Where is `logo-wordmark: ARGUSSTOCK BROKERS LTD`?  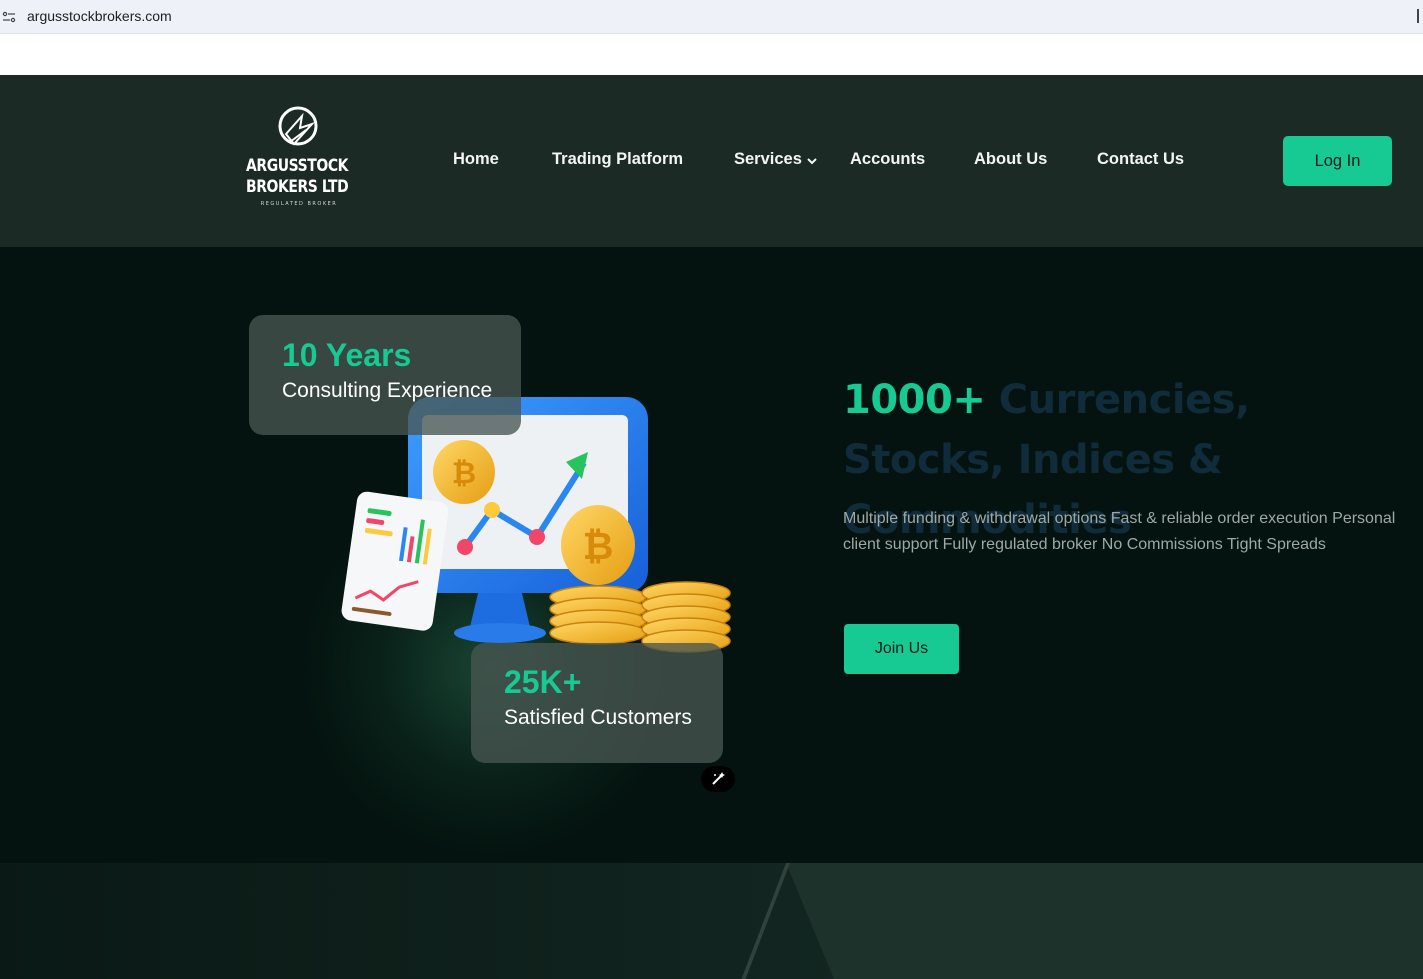
logo-wordmark: ARGUSSTOCK BROKERS LTD is located at coordinates (297, 176).